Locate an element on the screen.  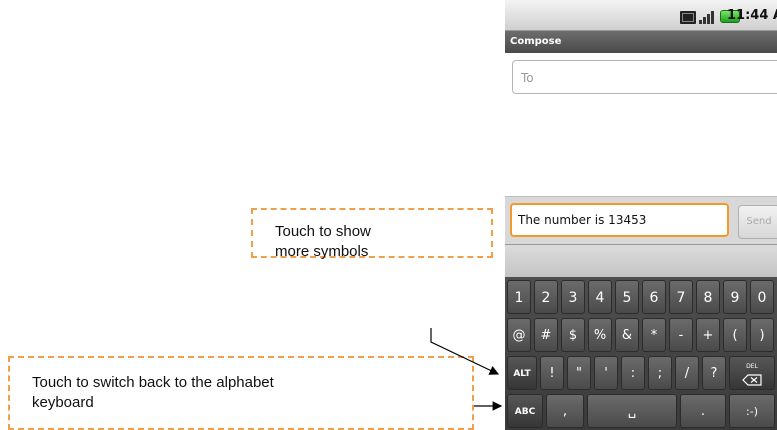
key-period: . is located at coordinates (703, 411).